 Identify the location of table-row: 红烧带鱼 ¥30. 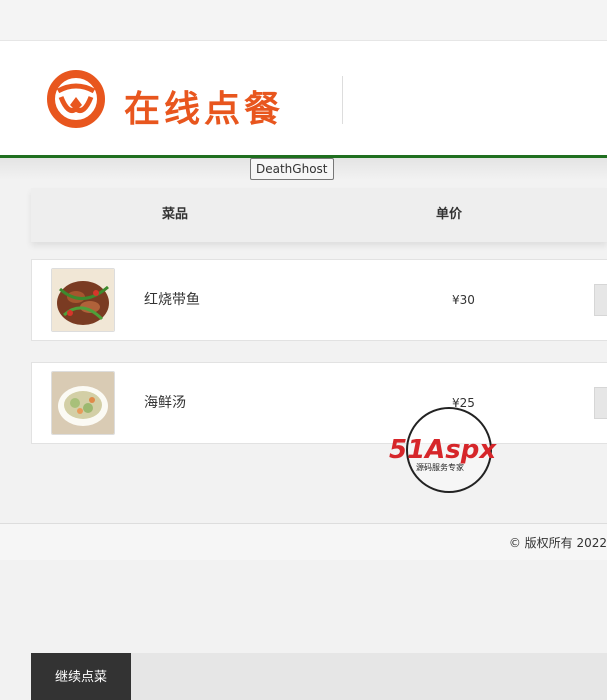
(319, 300).